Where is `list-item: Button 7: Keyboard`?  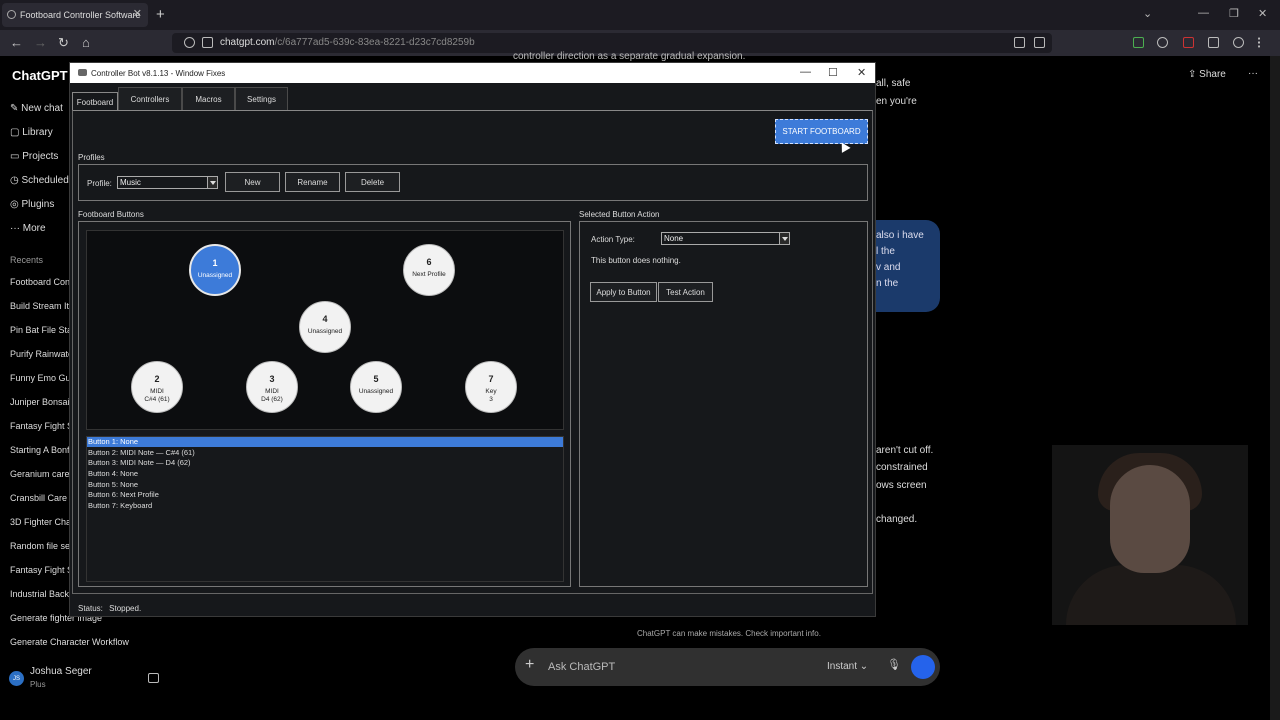
list-item: Button 7: Keyboard is located at coordinates (325, 506).